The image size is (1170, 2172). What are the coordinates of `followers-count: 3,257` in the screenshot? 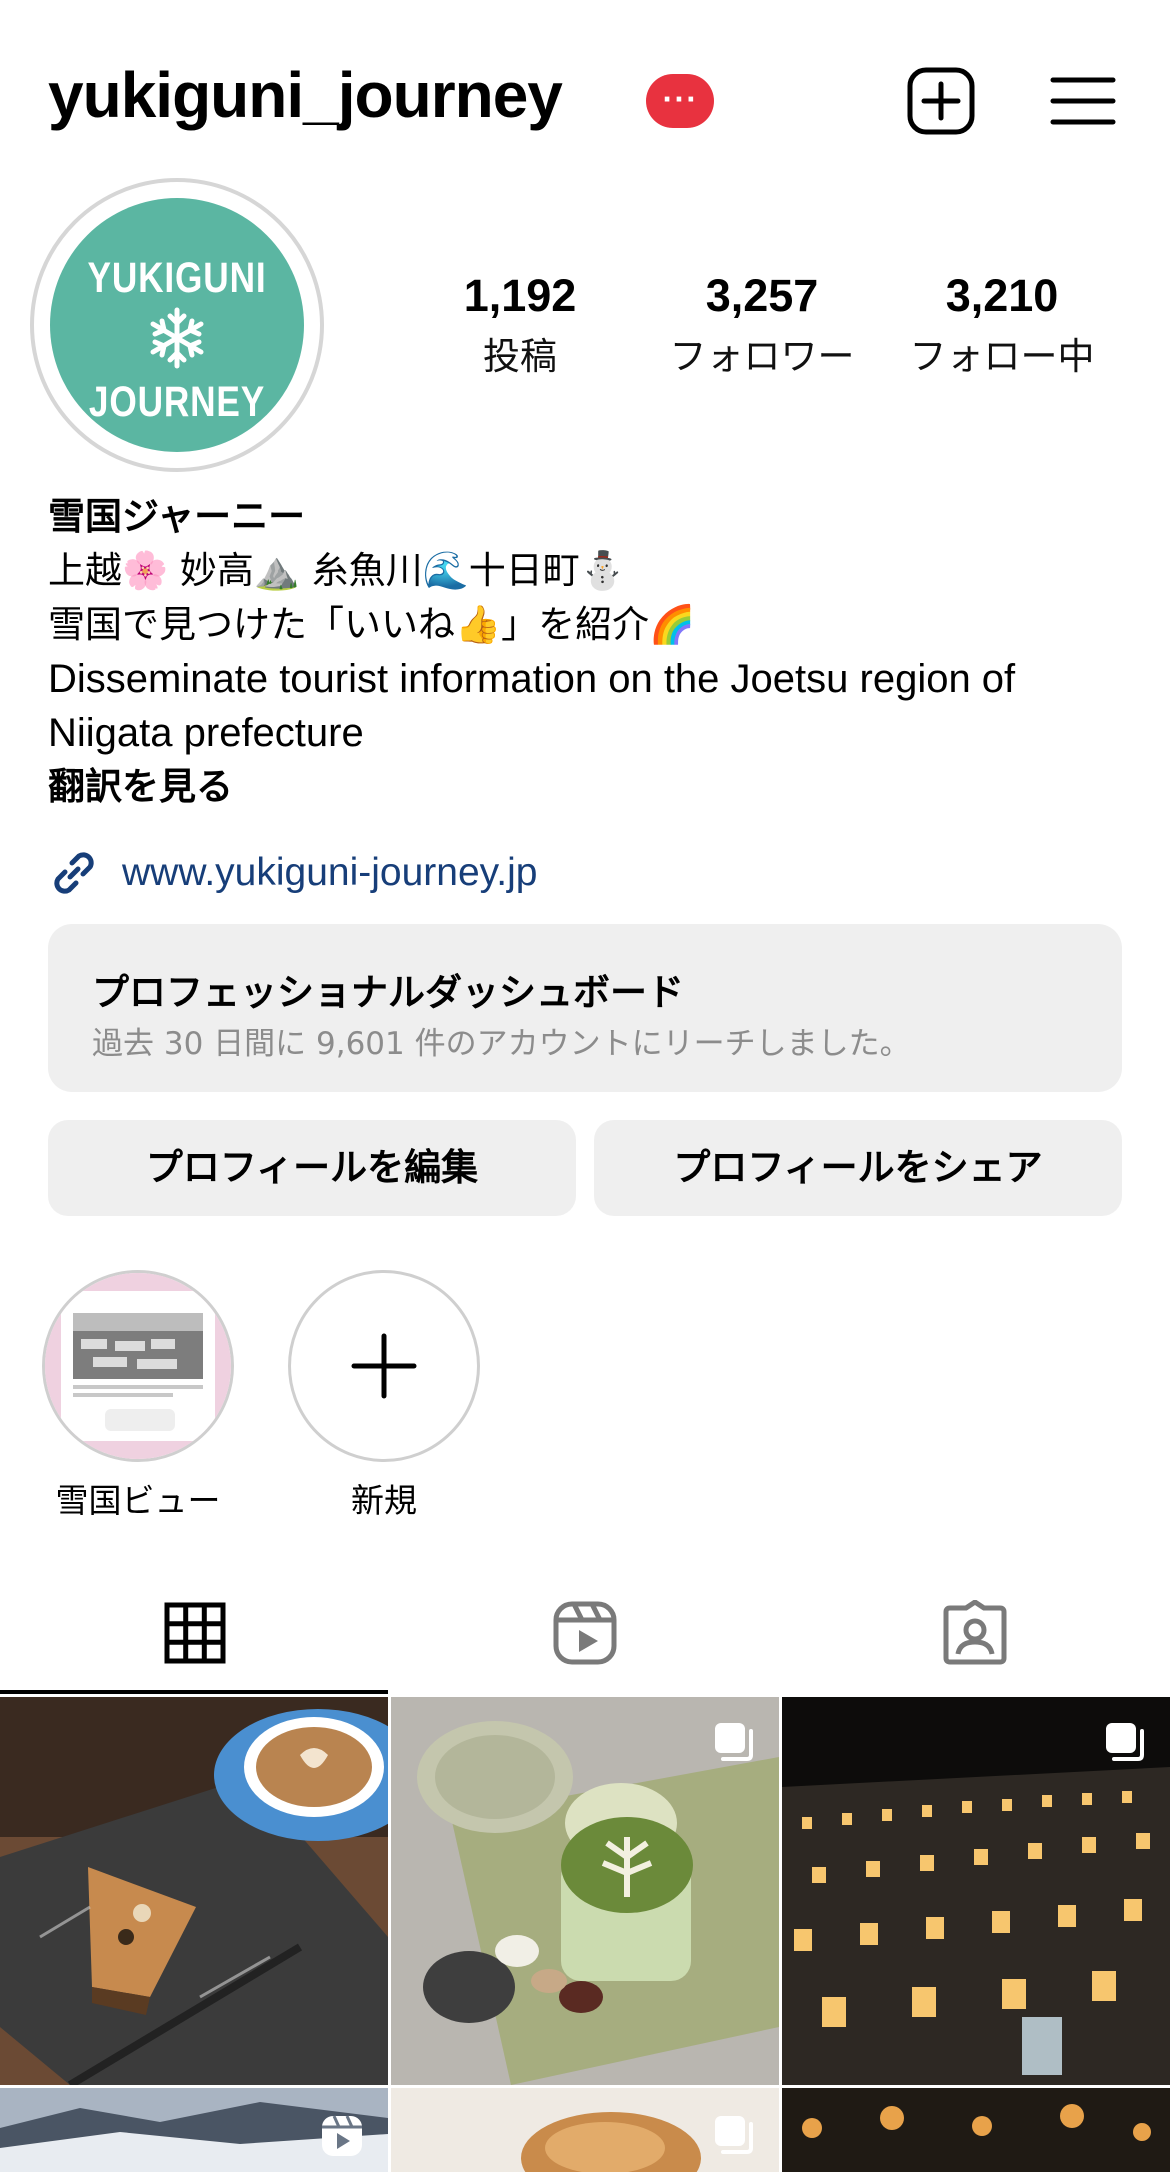 It's located at (762, 295).